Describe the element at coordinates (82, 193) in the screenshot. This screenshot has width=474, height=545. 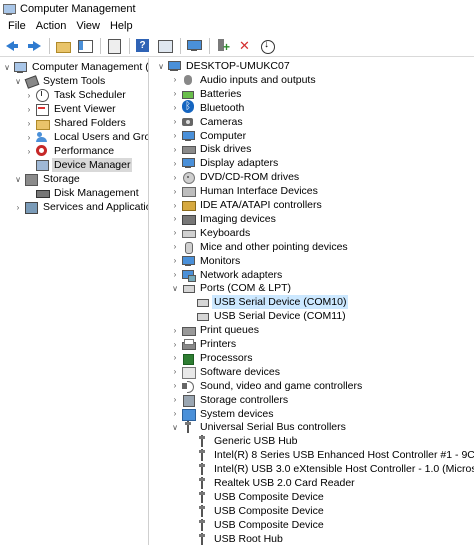
I see `tree-item-disk-management: Disk Management` at that location.